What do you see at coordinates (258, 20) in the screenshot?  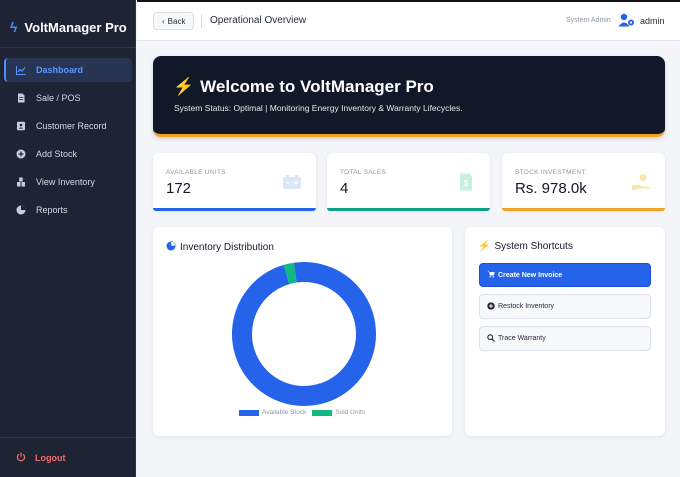 I see `page-title: Operational Overview` at bounding box center [258, 20].